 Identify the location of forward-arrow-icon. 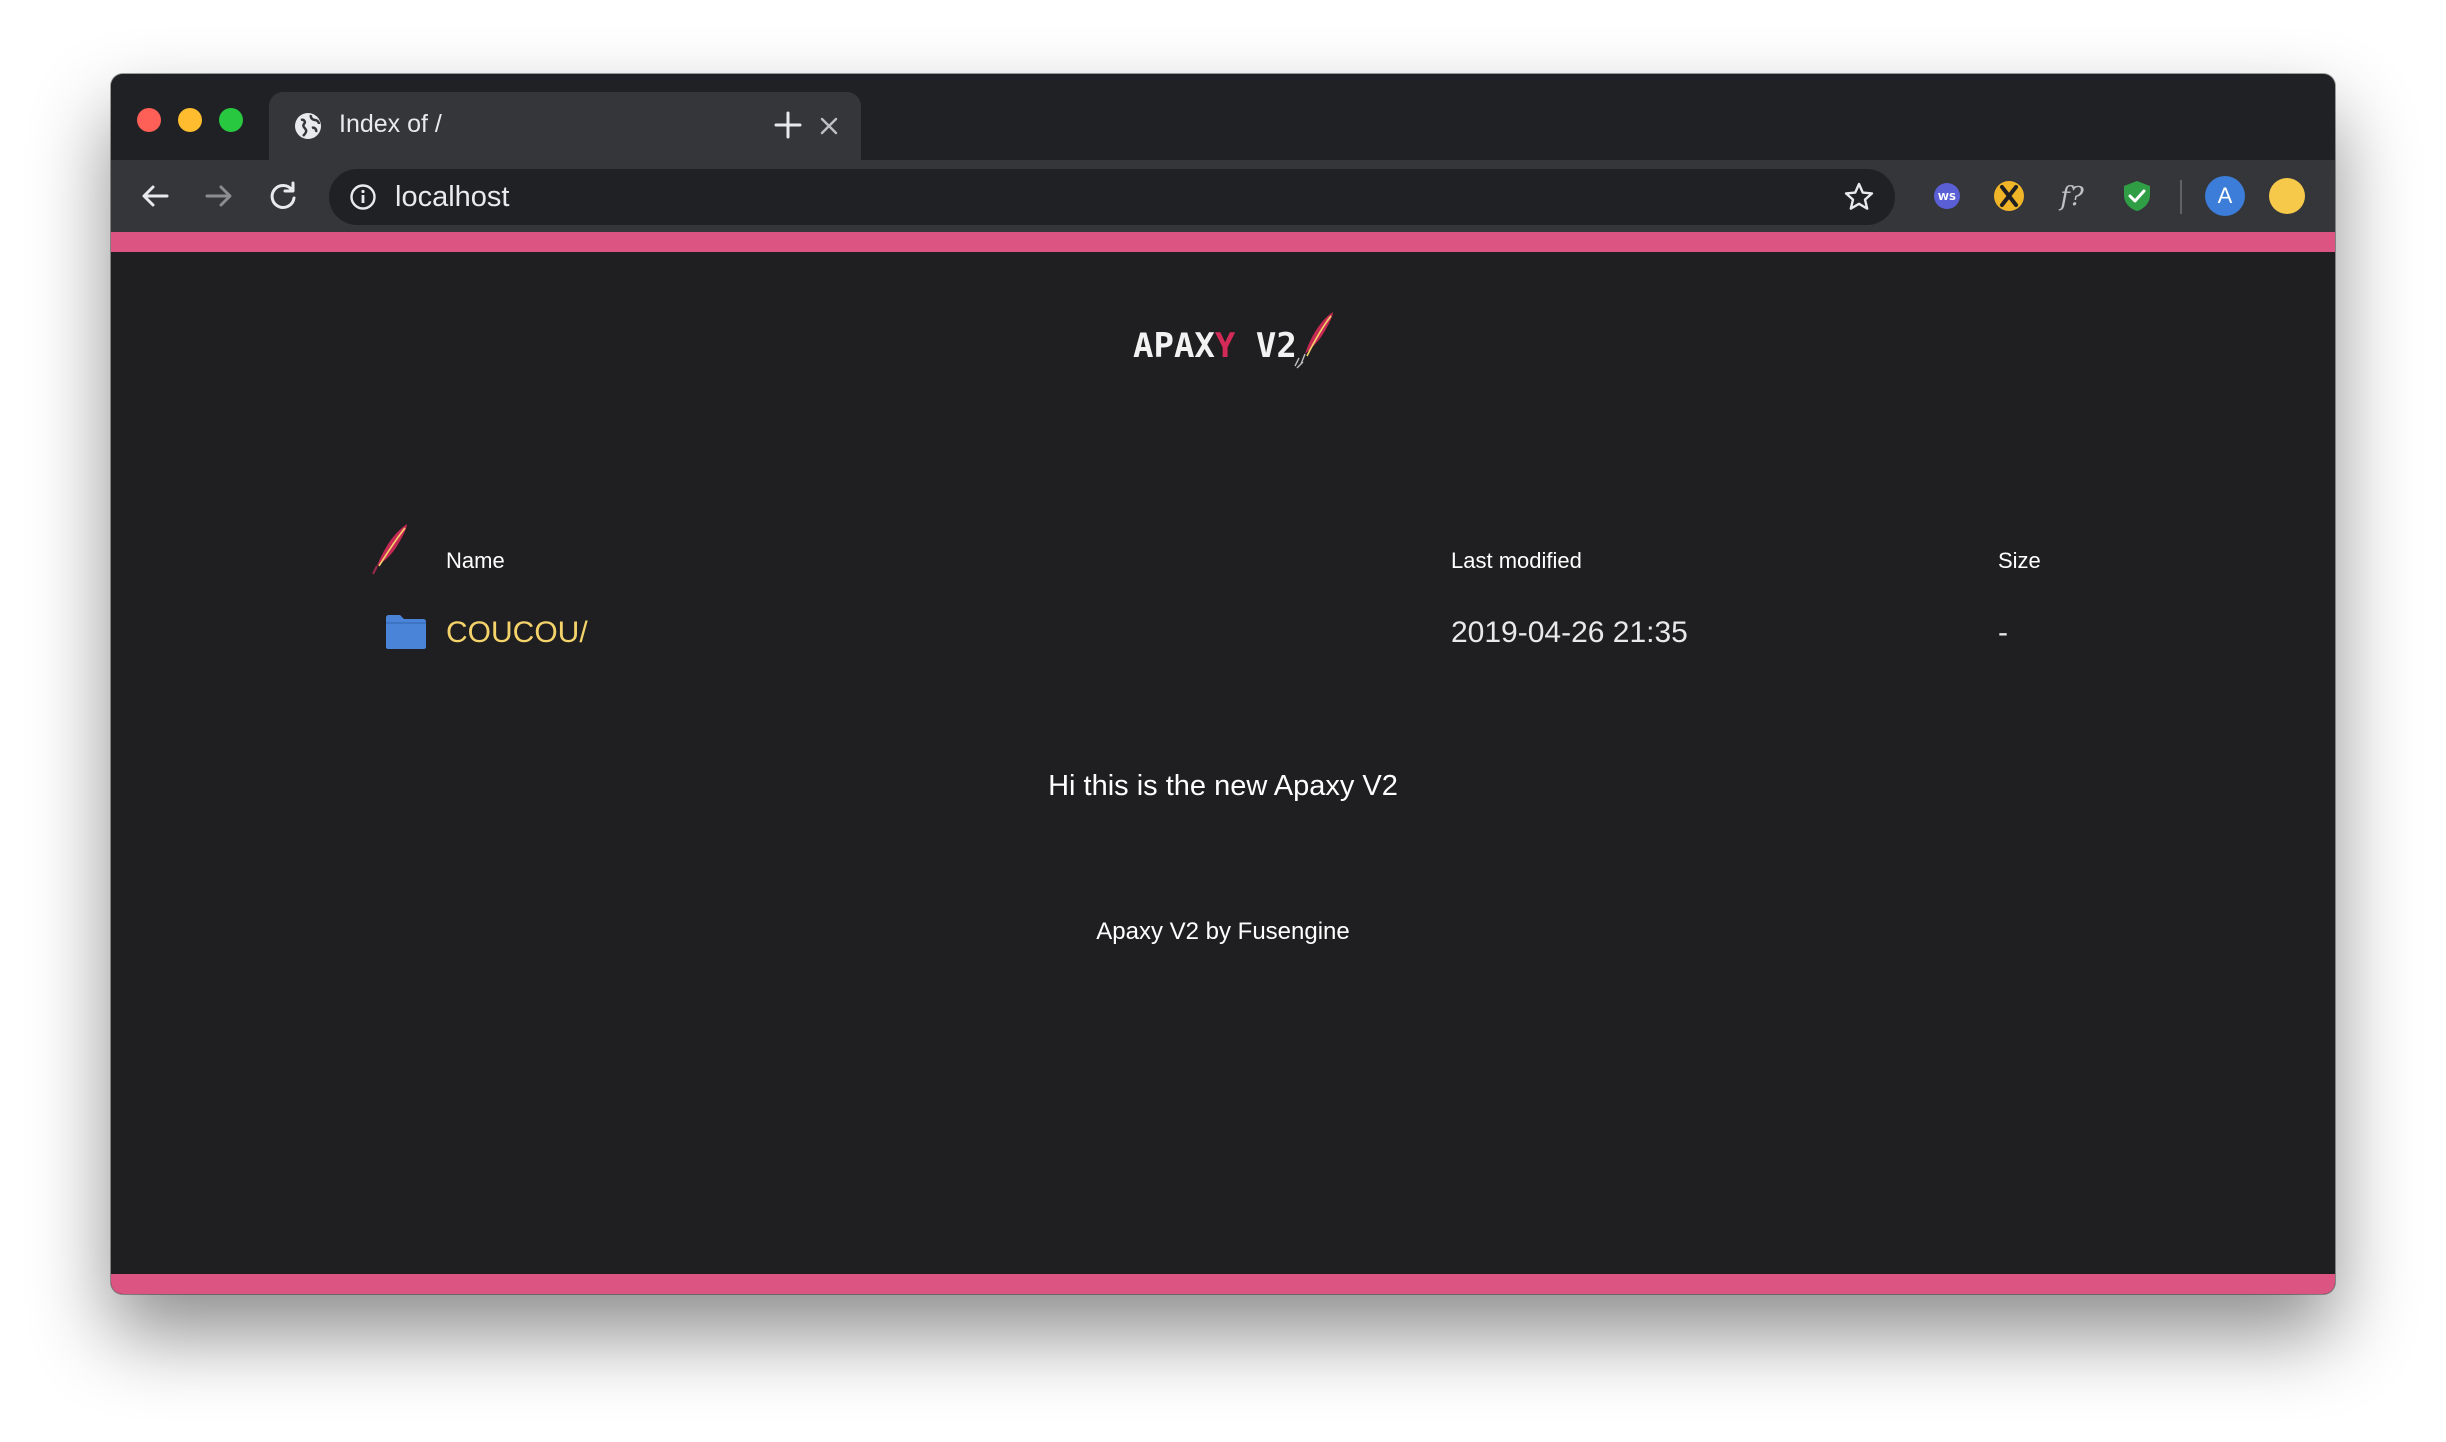
(219, 196).